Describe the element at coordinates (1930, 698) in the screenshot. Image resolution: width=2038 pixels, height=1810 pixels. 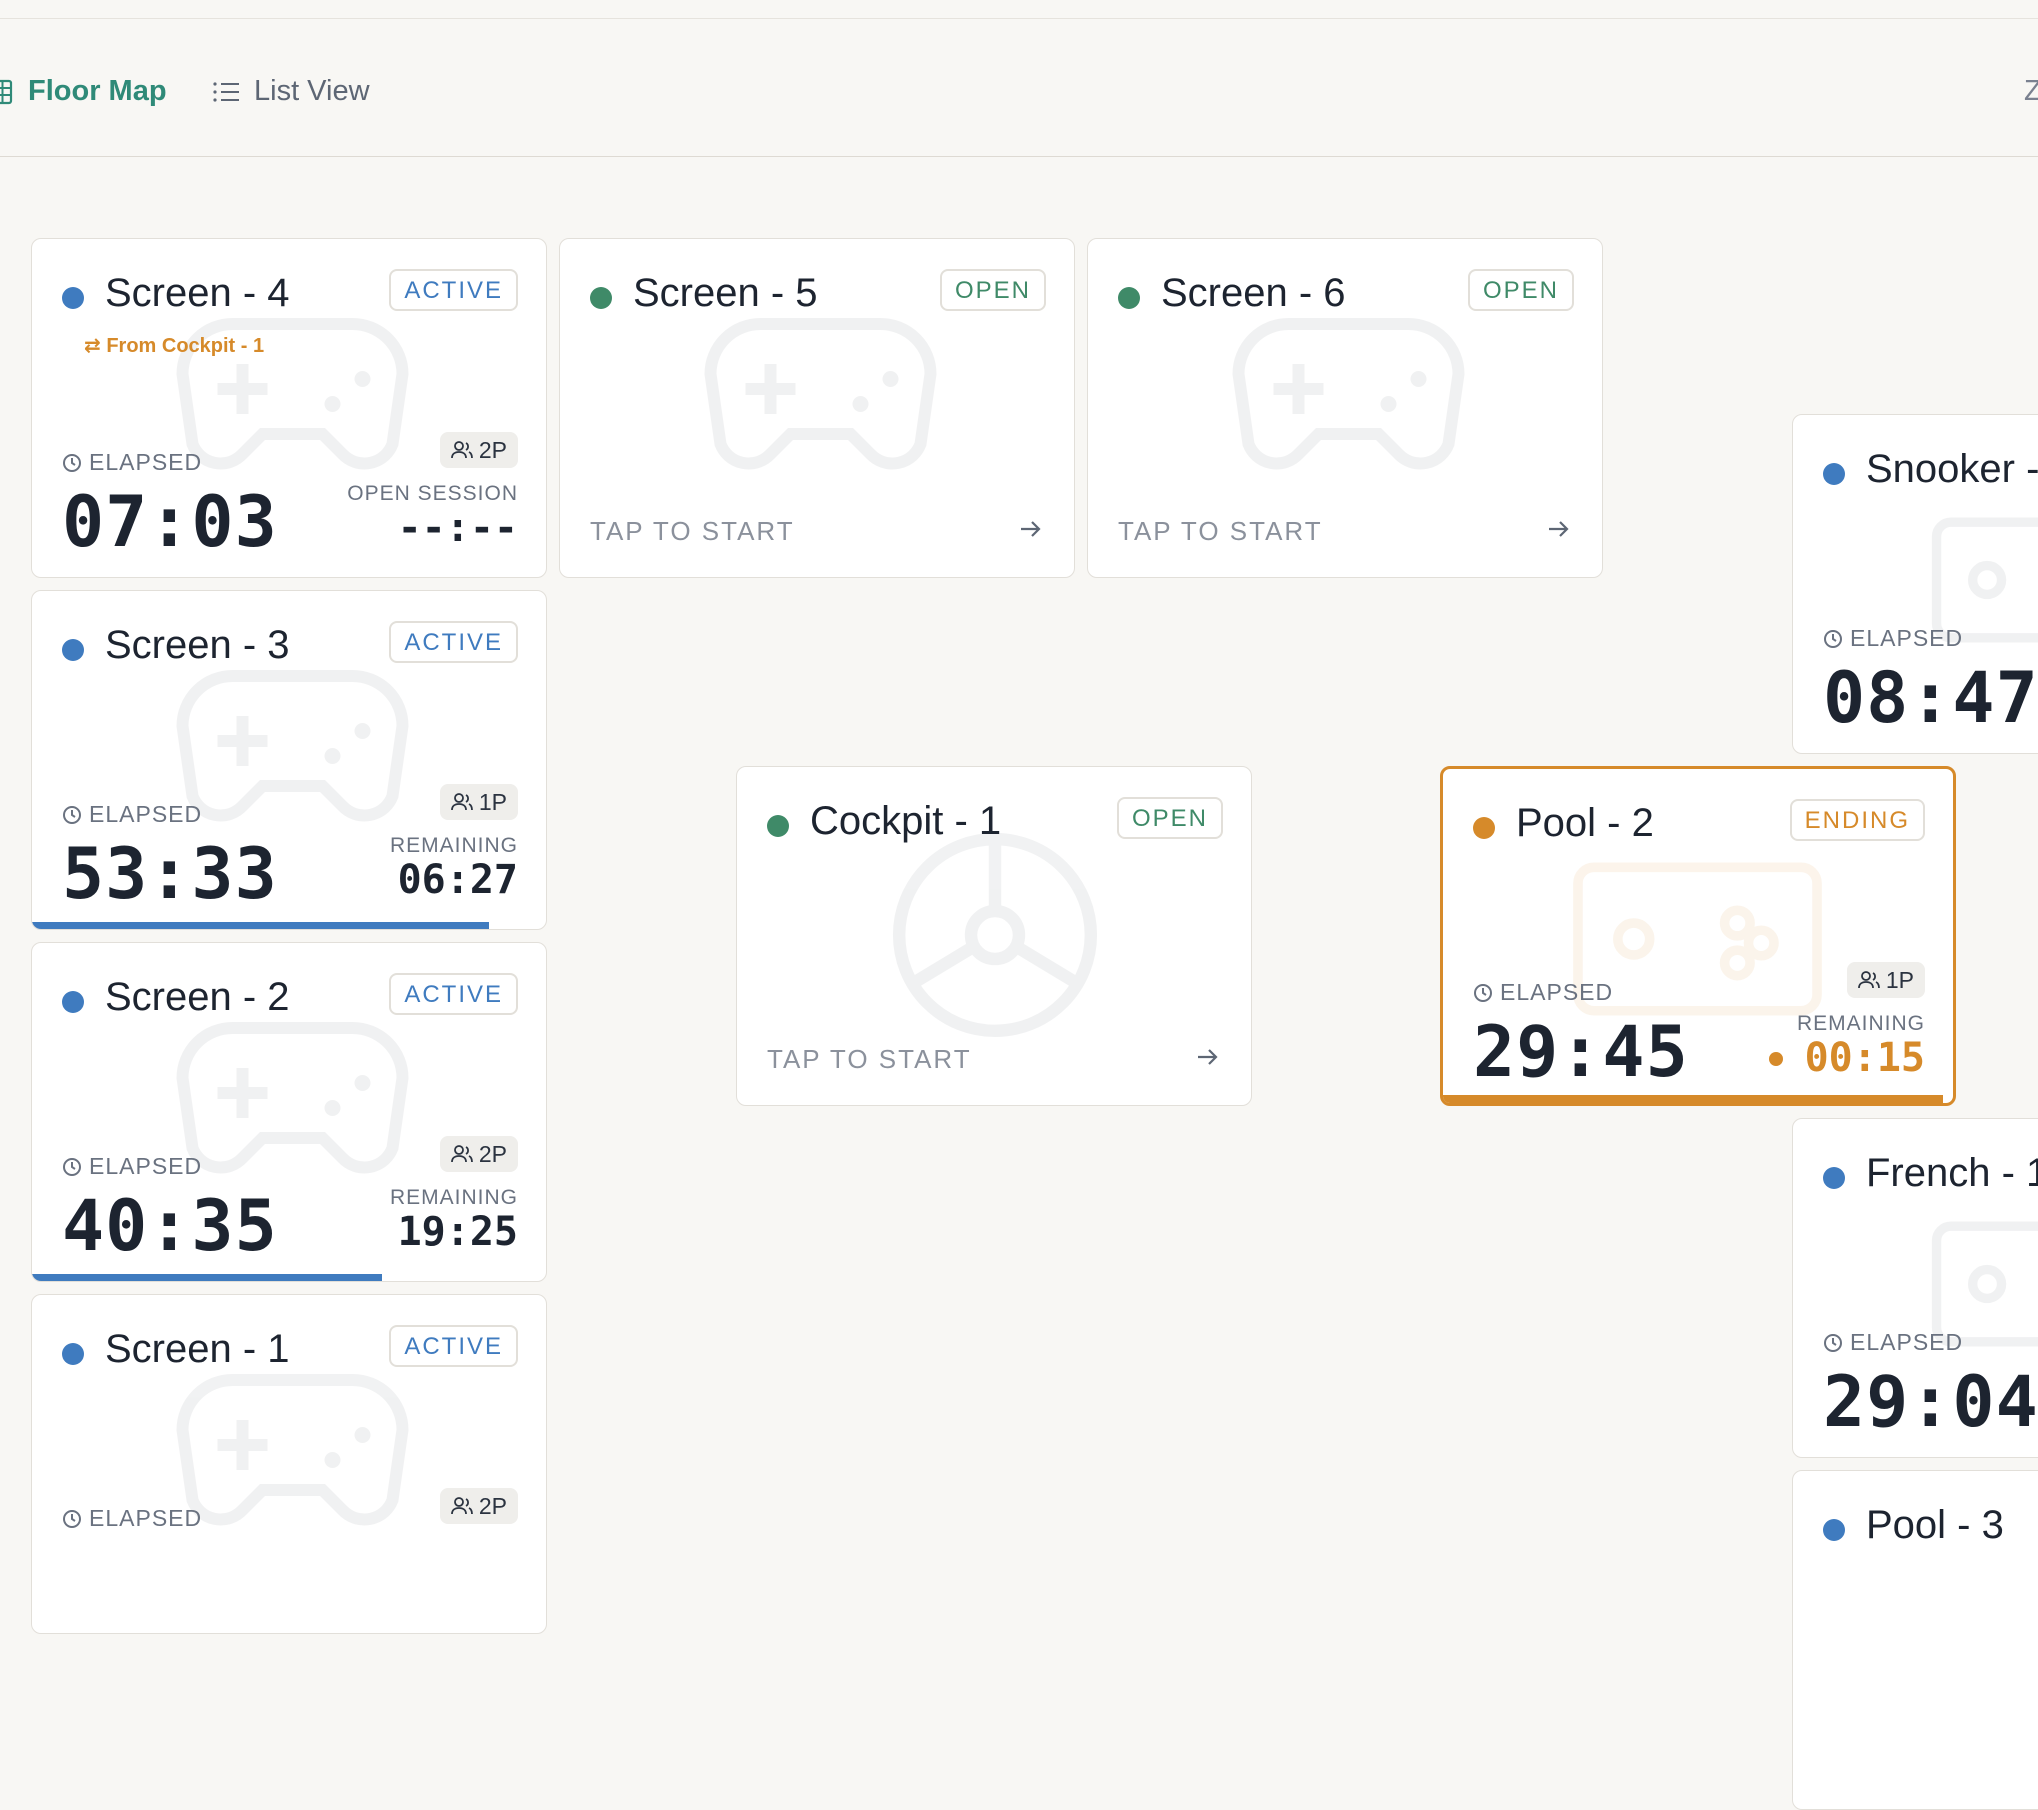
I see `elapsed-time: 08:47` at that location.